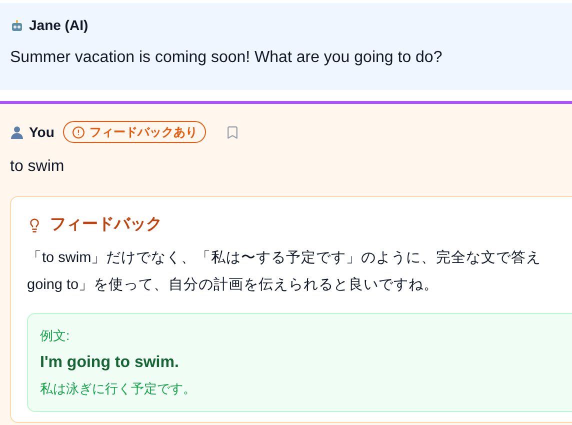 The height and width of the screenshot is (425, 572). Describe the element at coordinates (106, 225) in the screenshot. I see `feedback-title: フィードバック` at that location.